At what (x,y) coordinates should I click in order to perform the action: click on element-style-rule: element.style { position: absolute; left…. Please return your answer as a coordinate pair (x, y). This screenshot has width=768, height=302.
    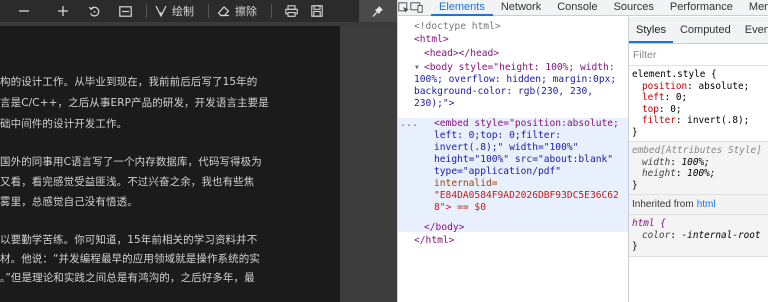
    Looking at the image, I should click on (698, 104).